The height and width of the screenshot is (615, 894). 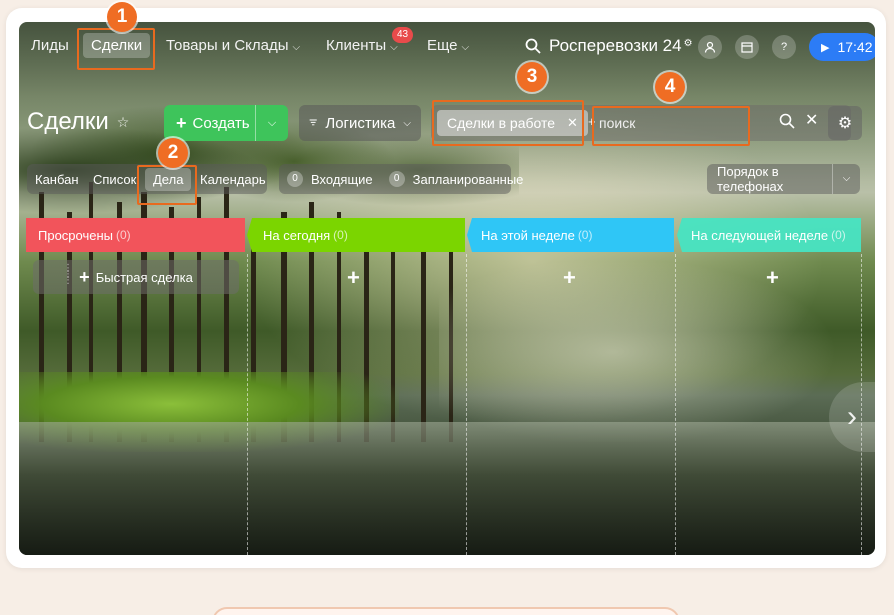 I want to click on drag-handle-icon: ⋮ ⋮ ⋮, so click(x=68, y=275).